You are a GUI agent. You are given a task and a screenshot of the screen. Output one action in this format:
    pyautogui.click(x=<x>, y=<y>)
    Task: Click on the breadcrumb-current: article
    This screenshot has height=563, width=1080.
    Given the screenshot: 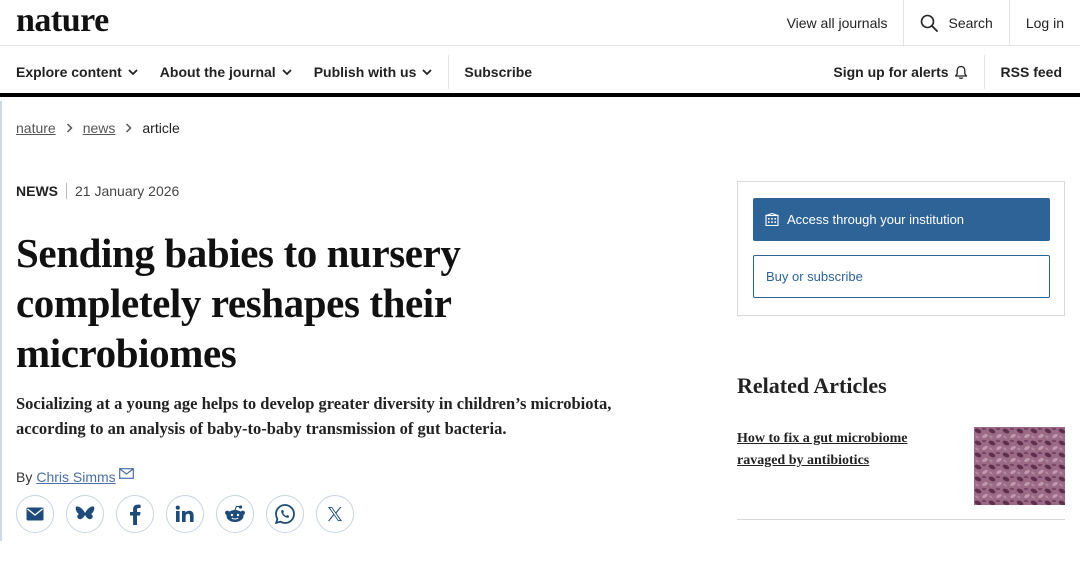 What is the action you would take?
    pyautogui.click(x=161, y=128)
    